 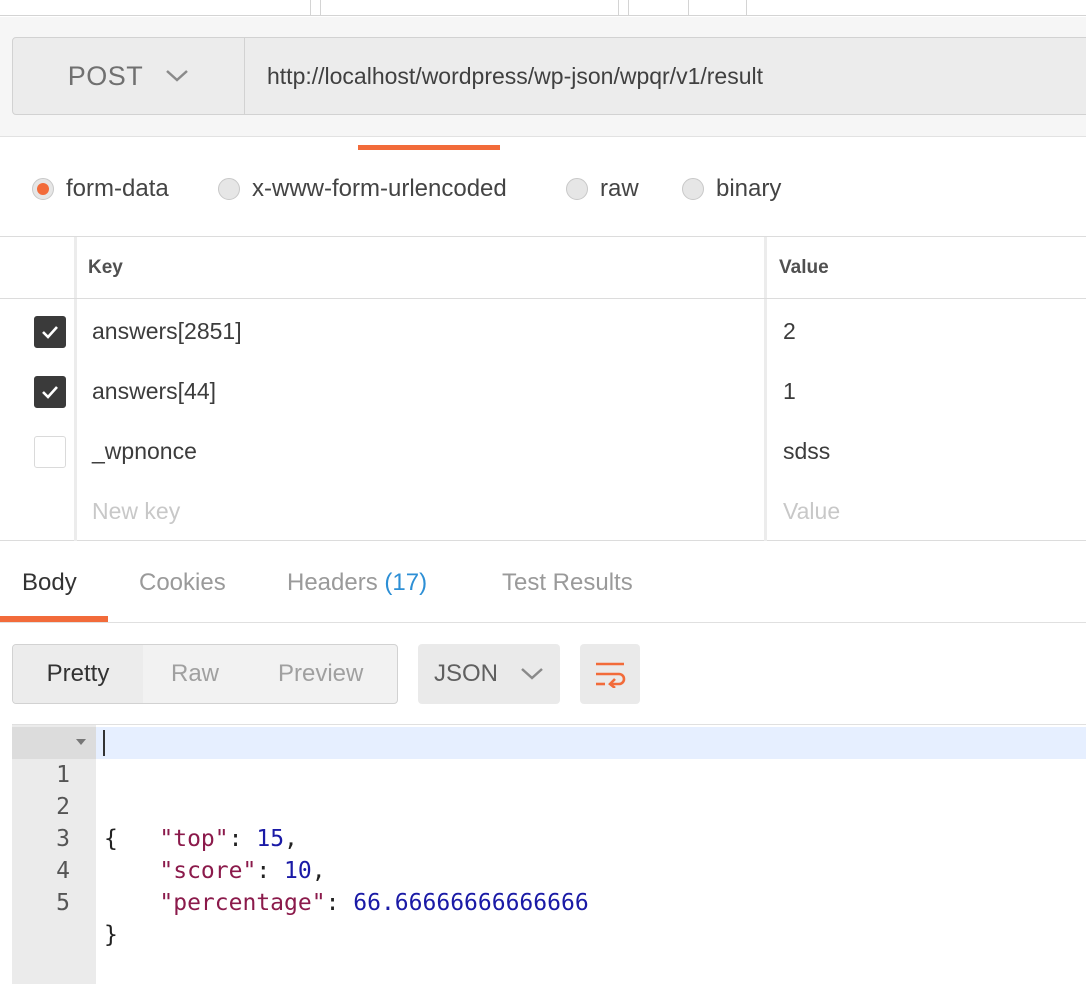 What do you see at coordinates (549, 837) in the screenshot?
I see `code-line: 3 "score": 10,` at bounding box center [549, 837].